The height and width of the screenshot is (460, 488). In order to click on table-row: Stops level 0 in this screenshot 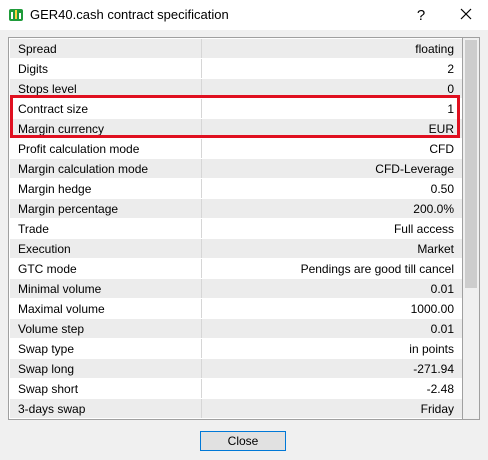, I will do `click(236, 89)`.